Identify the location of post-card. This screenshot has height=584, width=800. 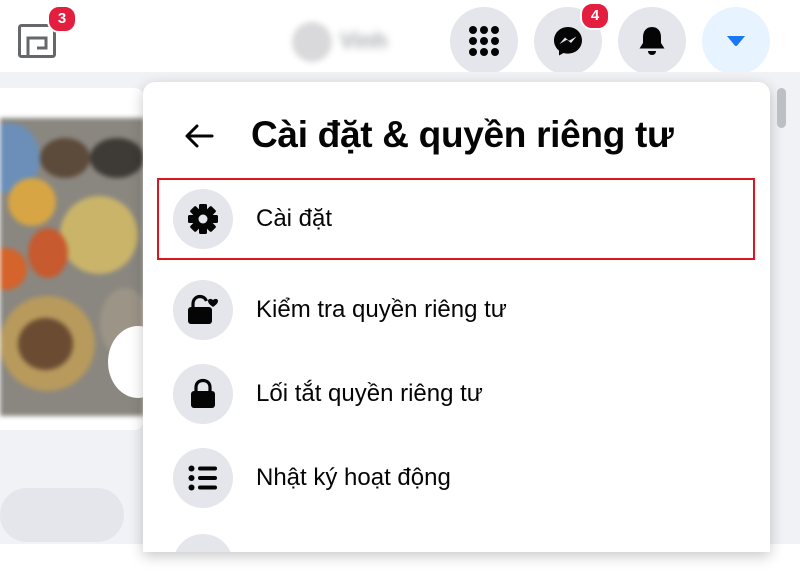
(72, 259).